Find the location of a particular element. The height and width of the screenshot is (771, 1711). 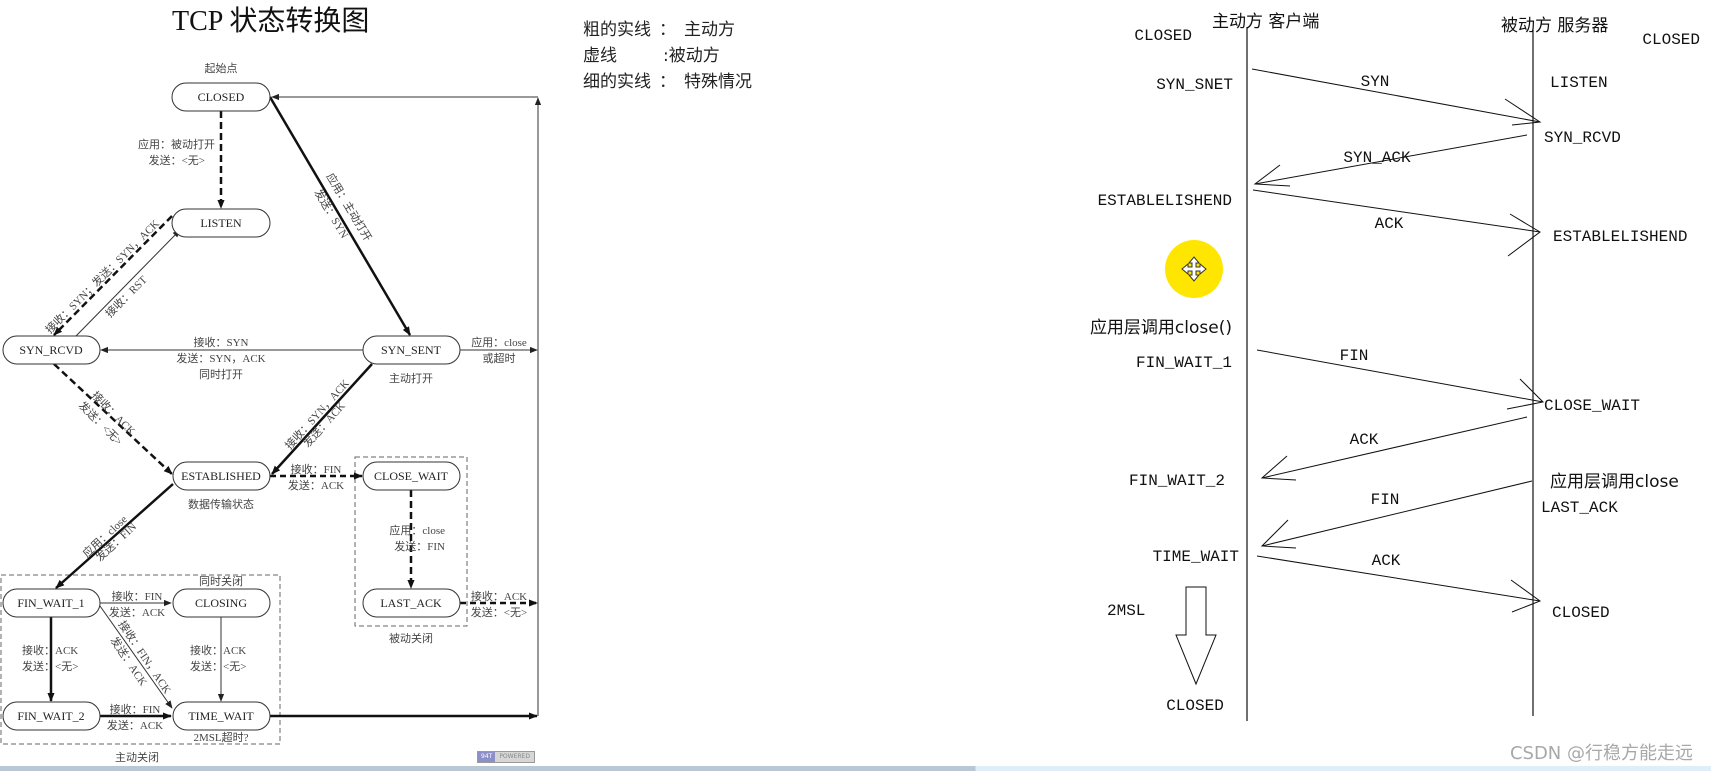

node-closed-label: CLOSED is located at coordinates (221, 97).